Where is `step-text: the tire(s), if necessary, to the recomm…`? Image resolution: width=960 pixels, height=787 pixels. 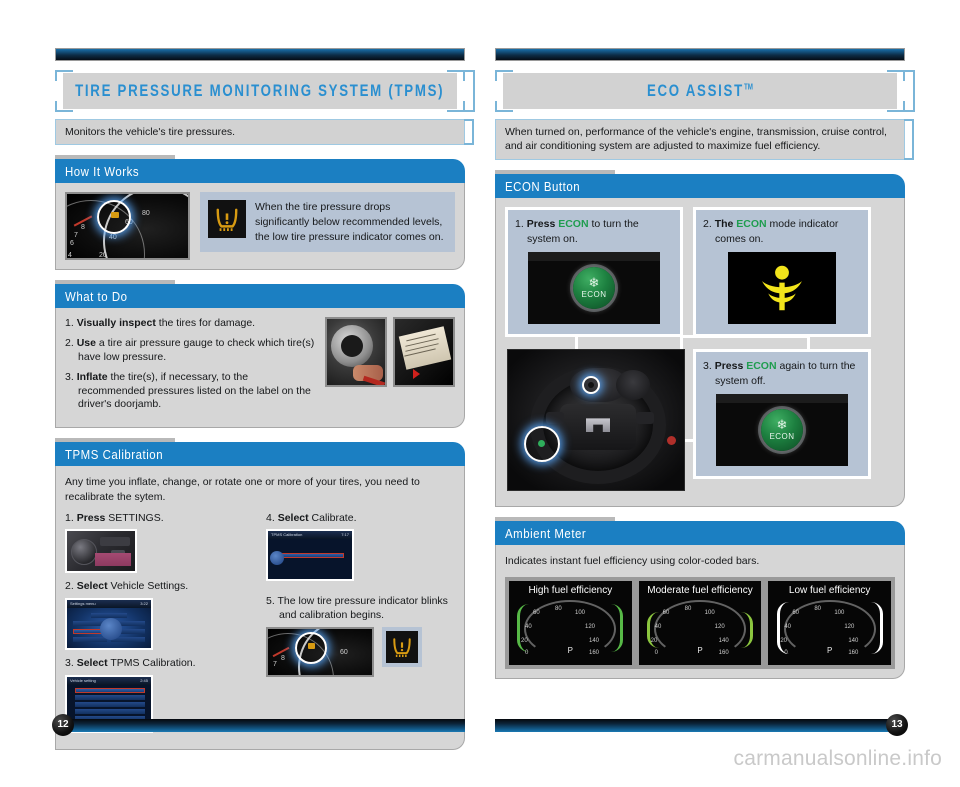
step-text: the tire(s), if necessary, to the recomm… is located at coordinates (194, 390).